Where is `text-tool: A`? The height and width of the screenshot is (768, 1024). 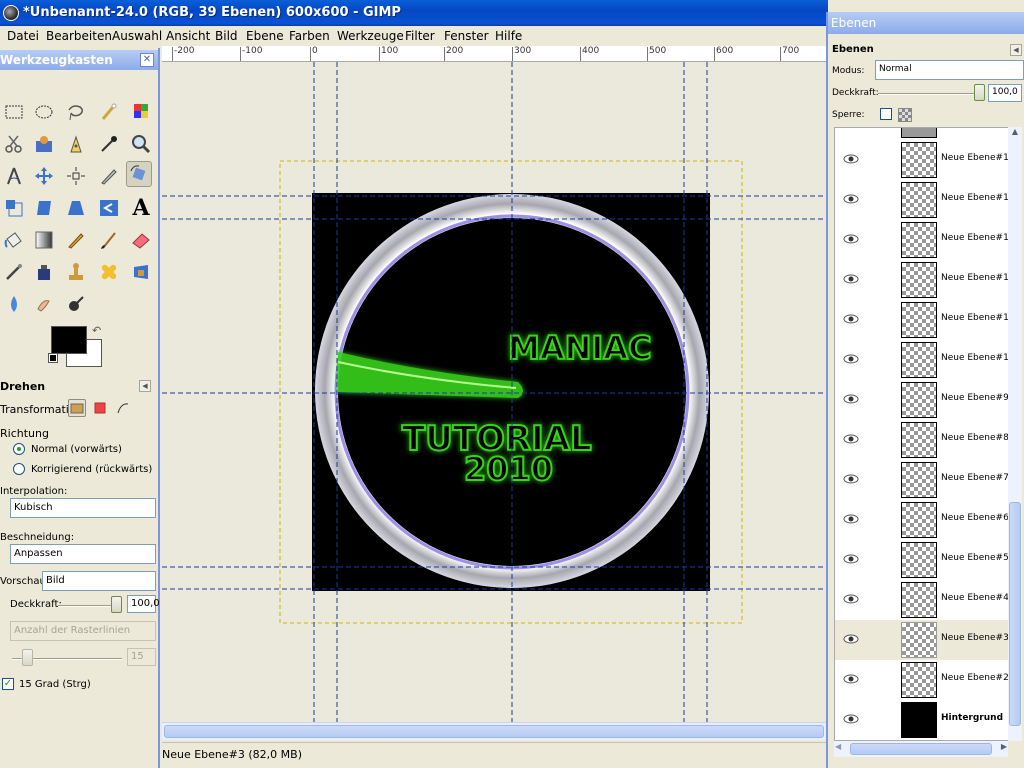
text-tool: A is located at coordinates (141, 208).